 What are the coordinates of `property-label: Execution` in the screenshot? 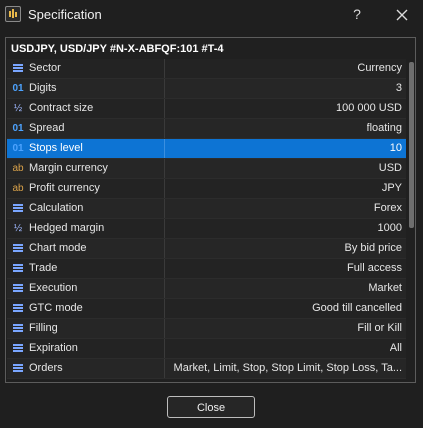 It's located at (53, 288).